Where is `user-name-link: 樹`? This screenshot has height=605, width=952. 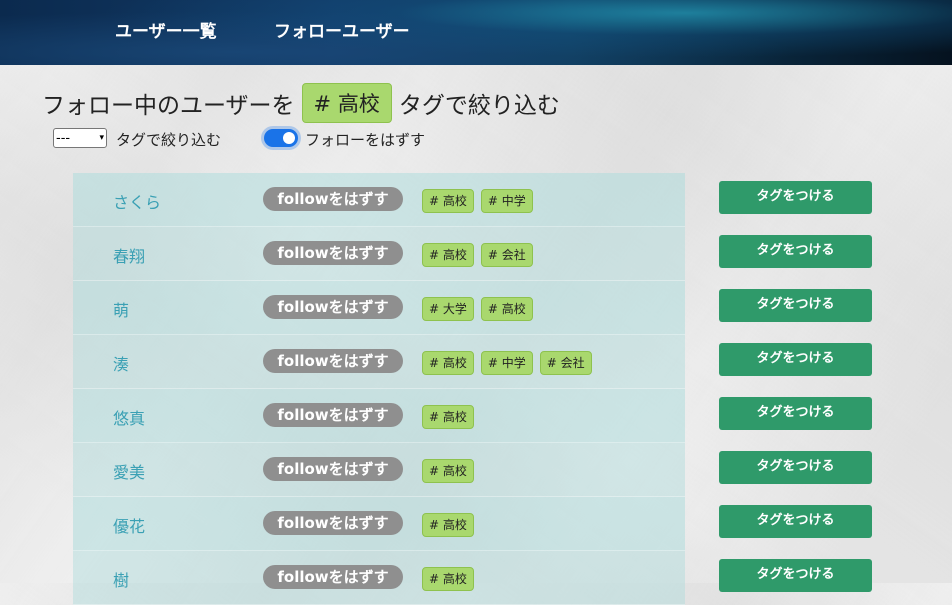
user-name-link: 樹 is located at coordinates (121, 579).